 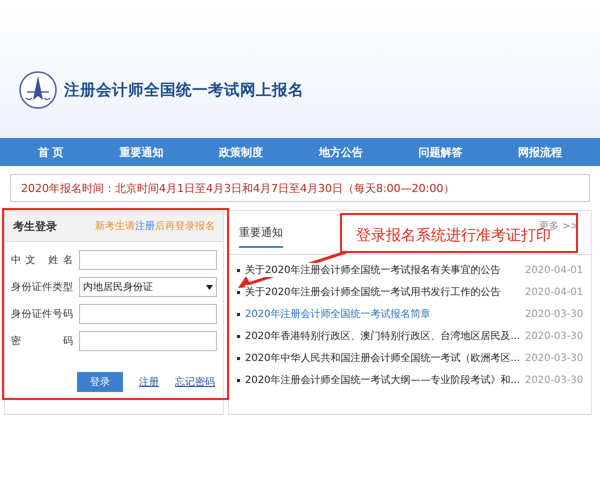 What do you see at coordinates (340, 152) in the screenshot?
I see `nav-link: 地方公告` at bounding box center [340, 152].